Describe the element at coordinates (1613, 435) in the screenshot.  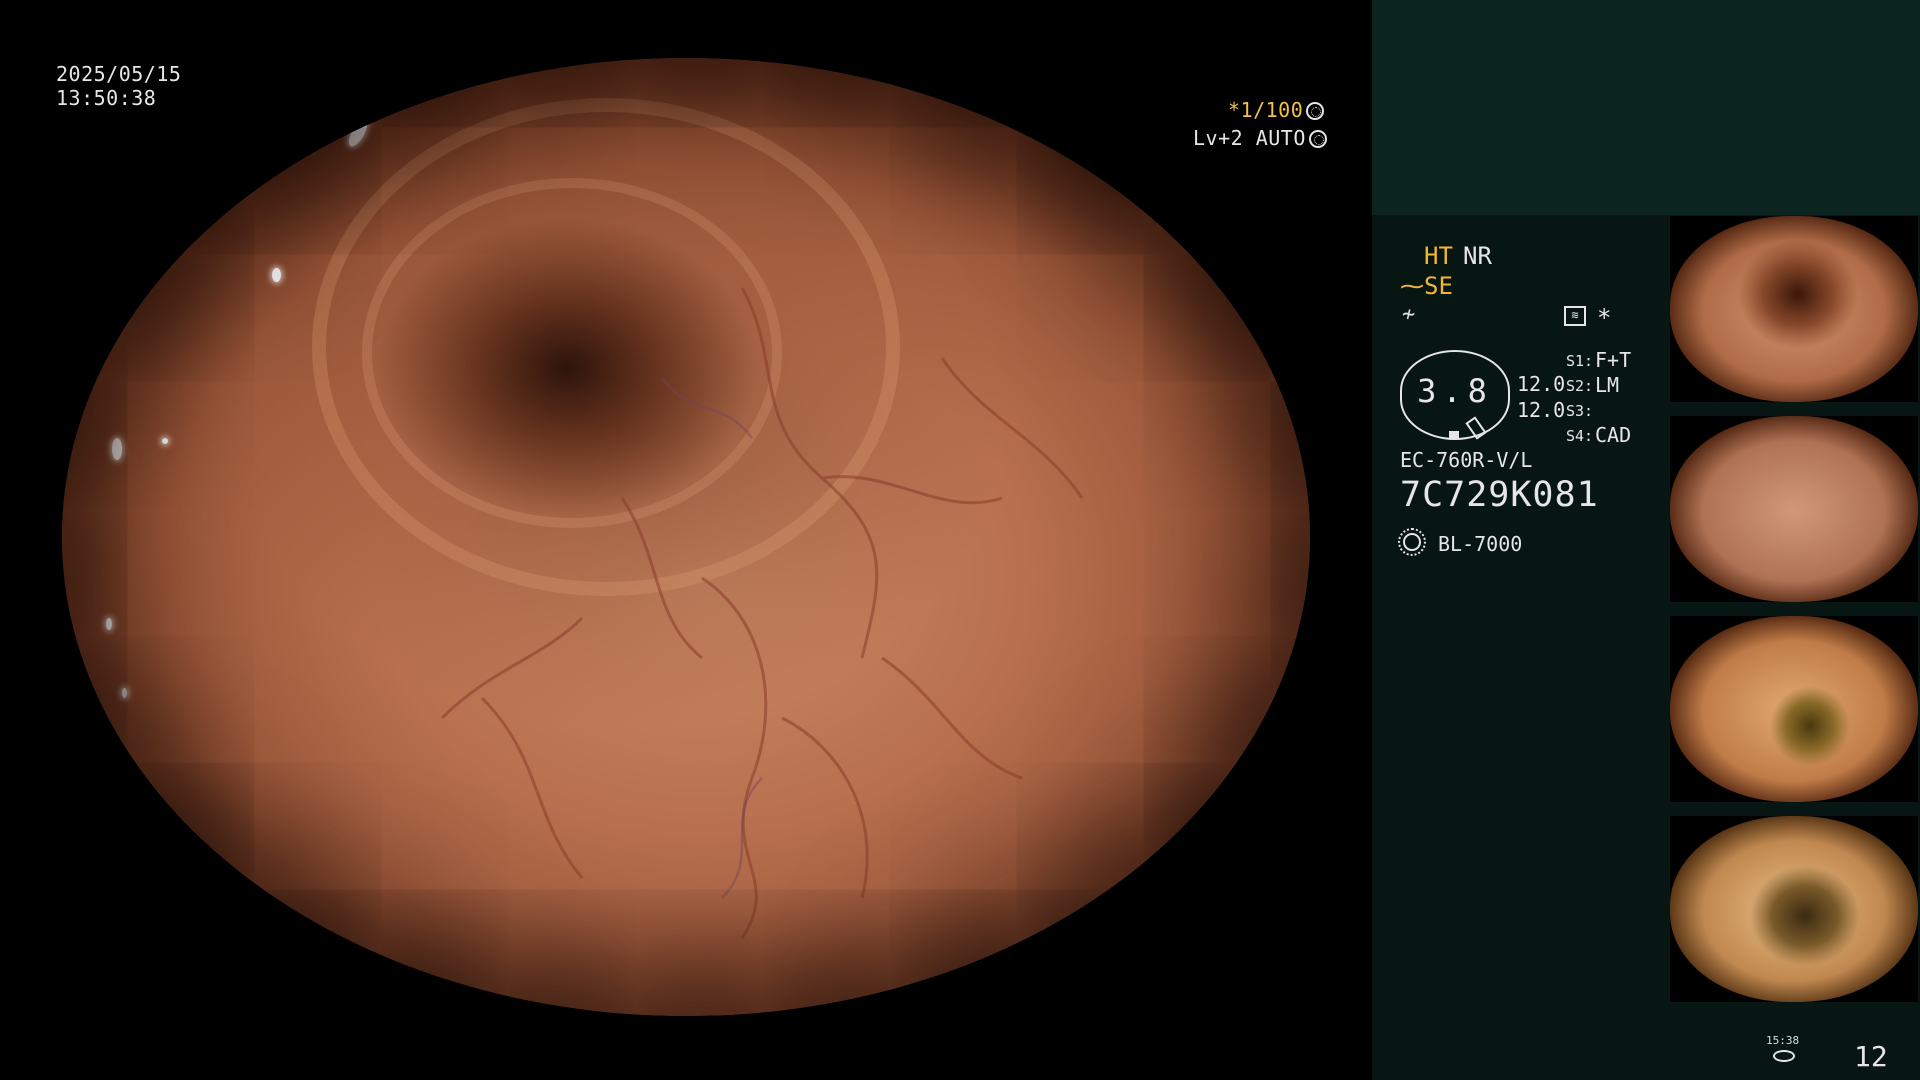
I see `switch-value-4: CAD` at that location.